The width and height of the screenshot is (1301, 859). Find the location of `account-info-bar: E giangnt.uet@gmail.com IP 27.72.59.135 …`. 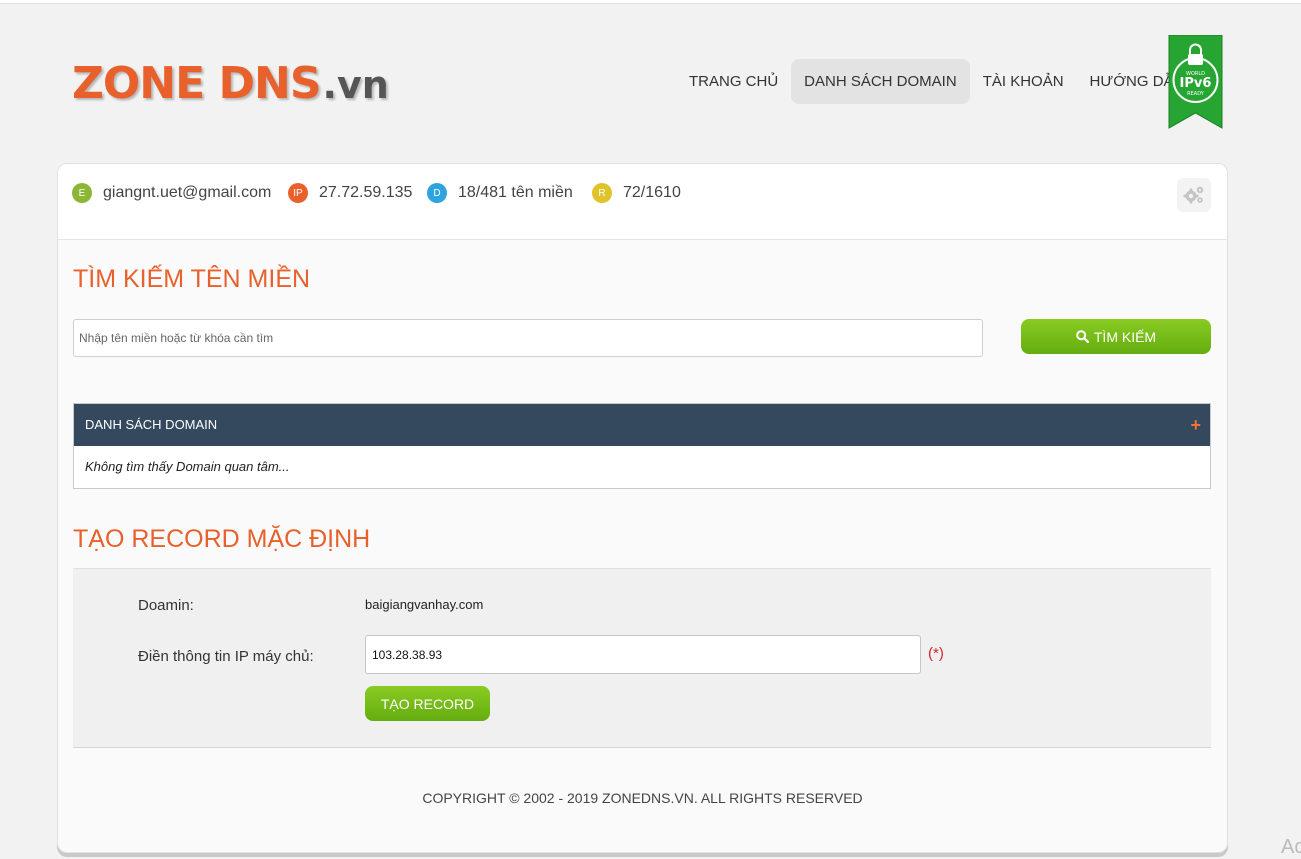

account-info-bar: E giangnt.uet@gmail.com IP 27.72.59.135 … is located at coordinates (642, 202).